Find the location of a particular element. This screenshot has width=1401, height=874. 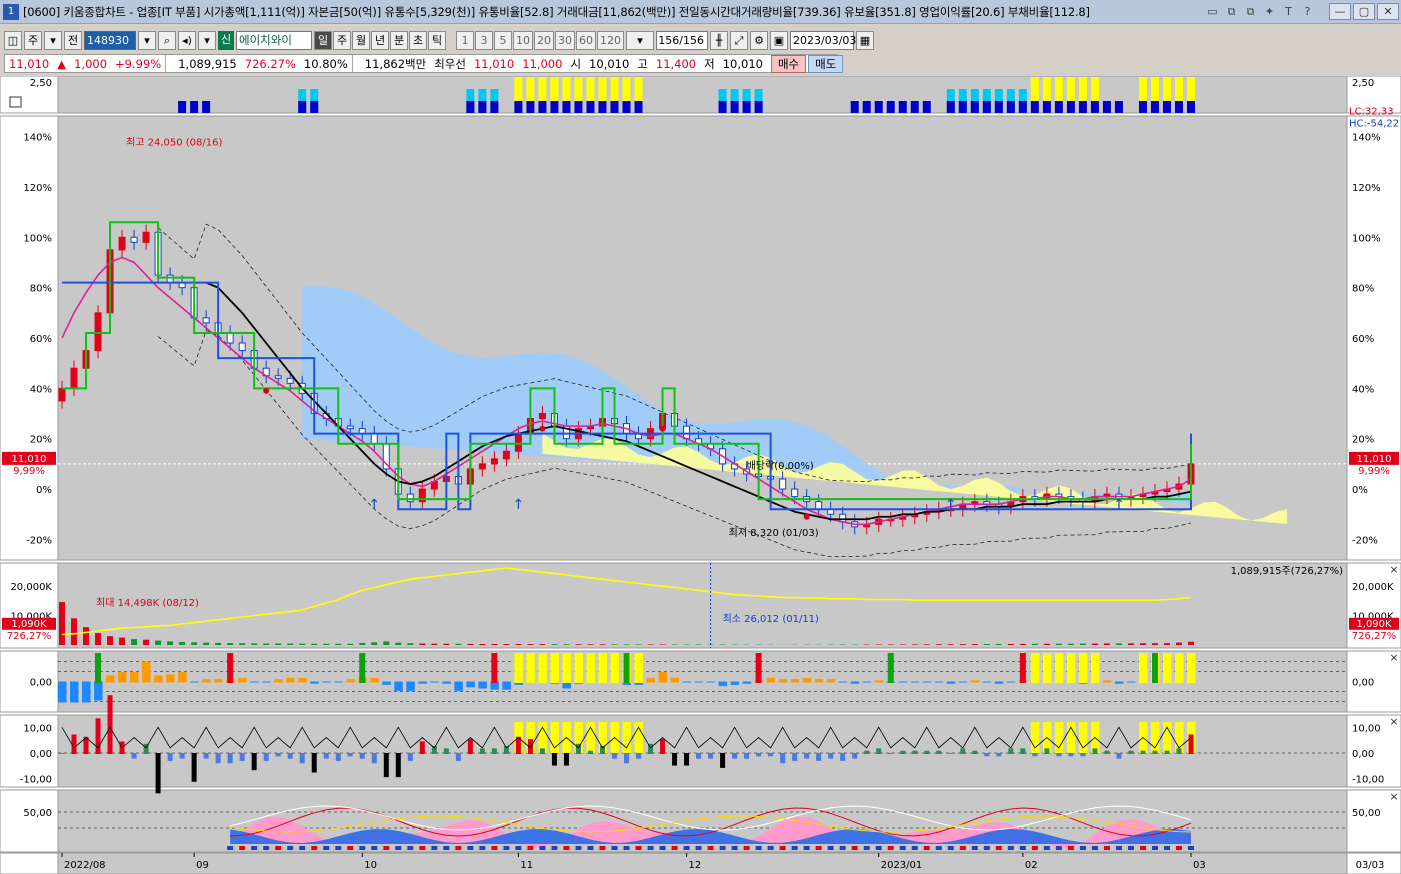

shin-badge: 신 is located at coordinates (226, 40).